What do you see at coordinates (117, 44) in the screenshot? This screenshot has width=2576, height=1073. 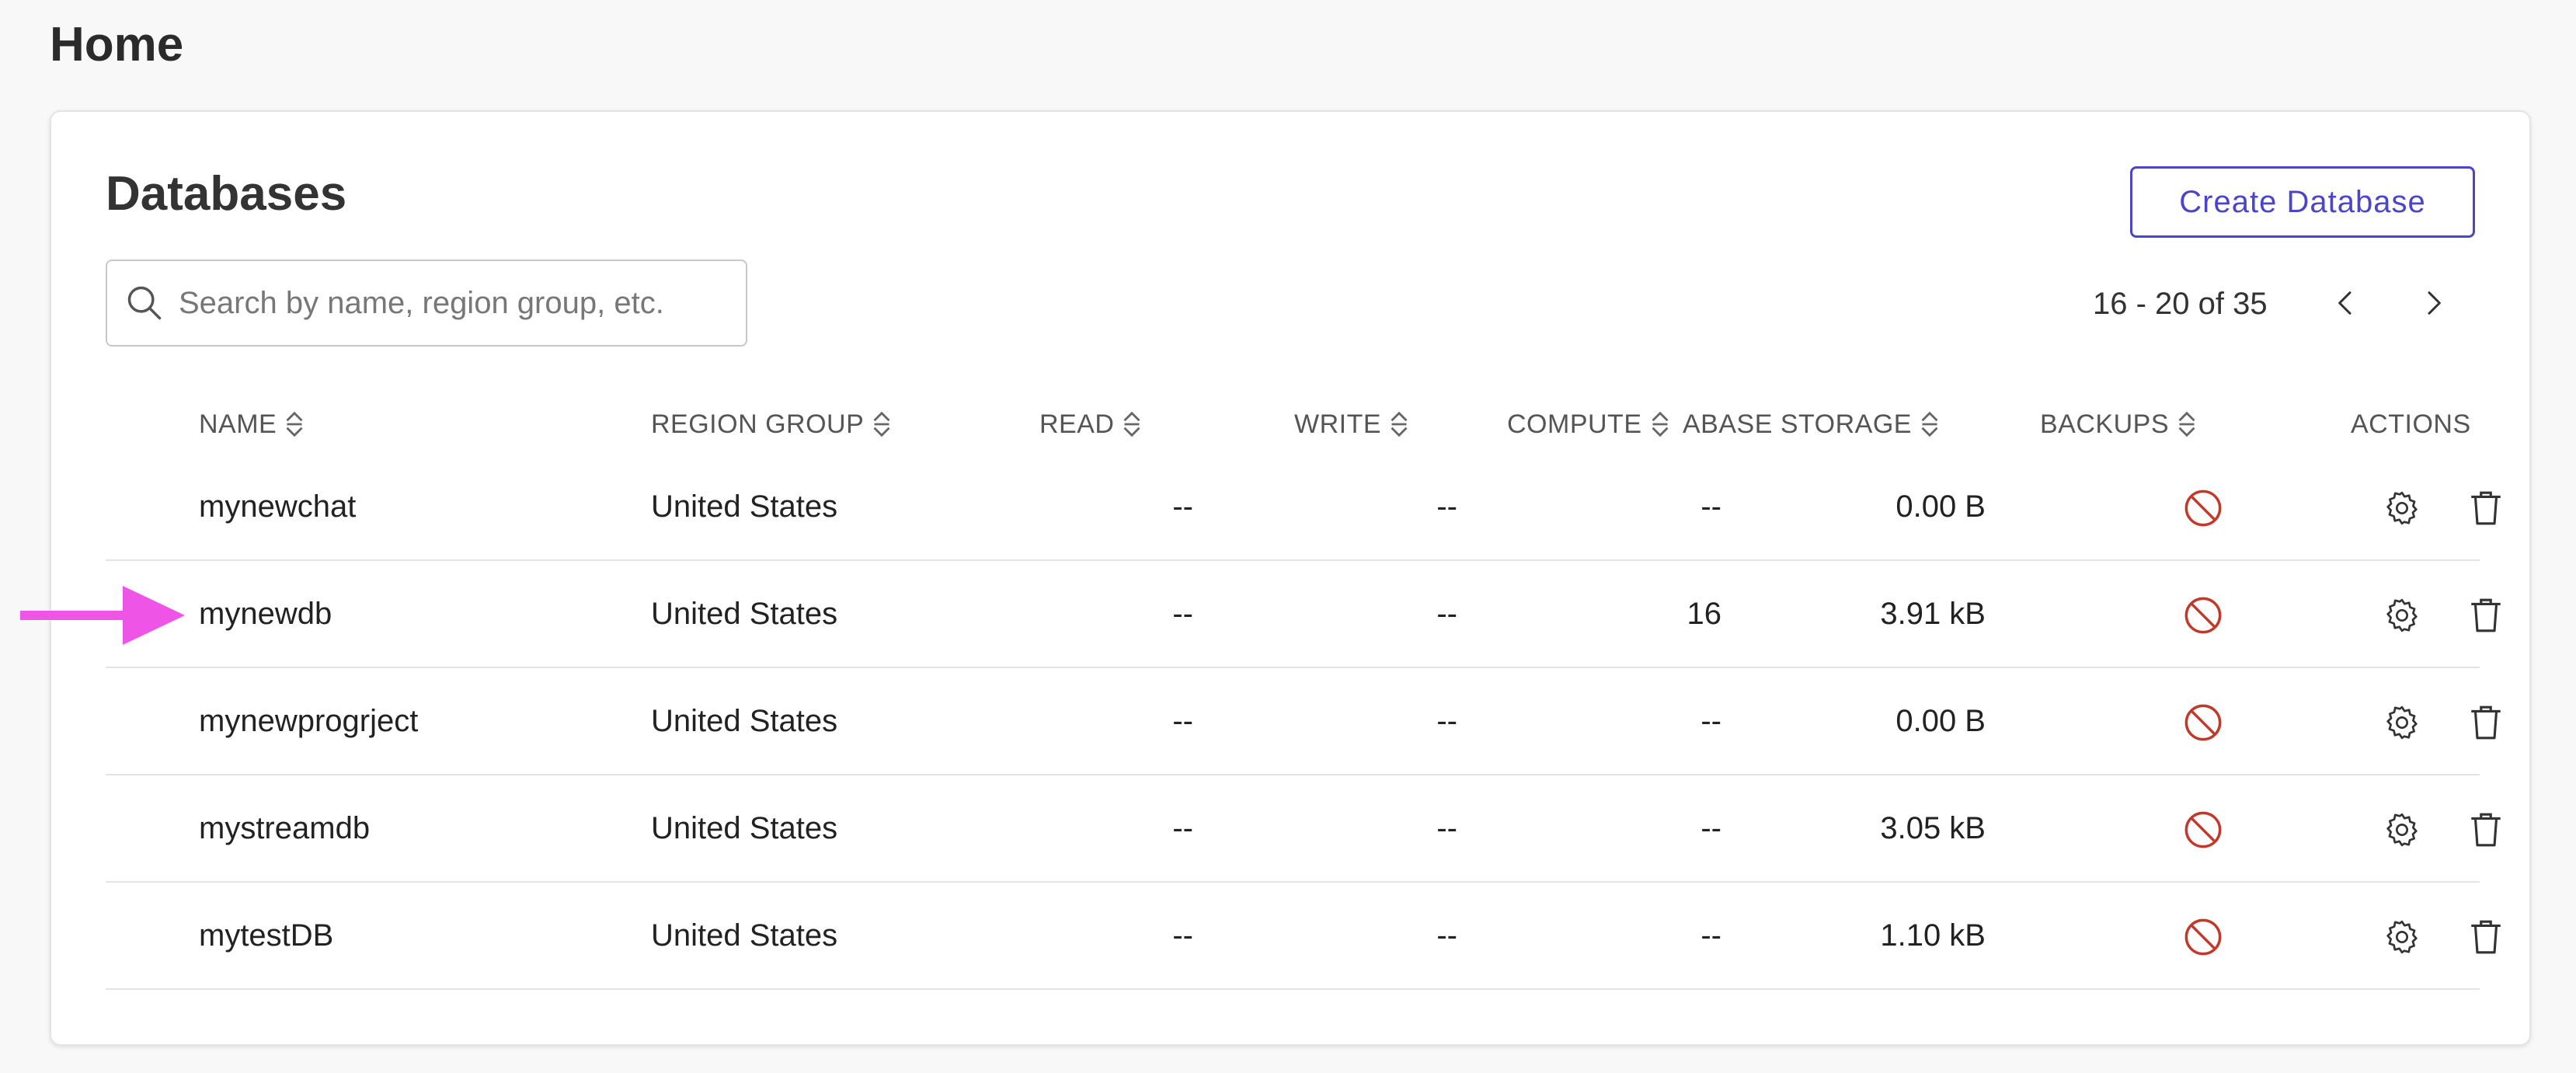 I see `page-title: Home` at bounding box center [117, 44].